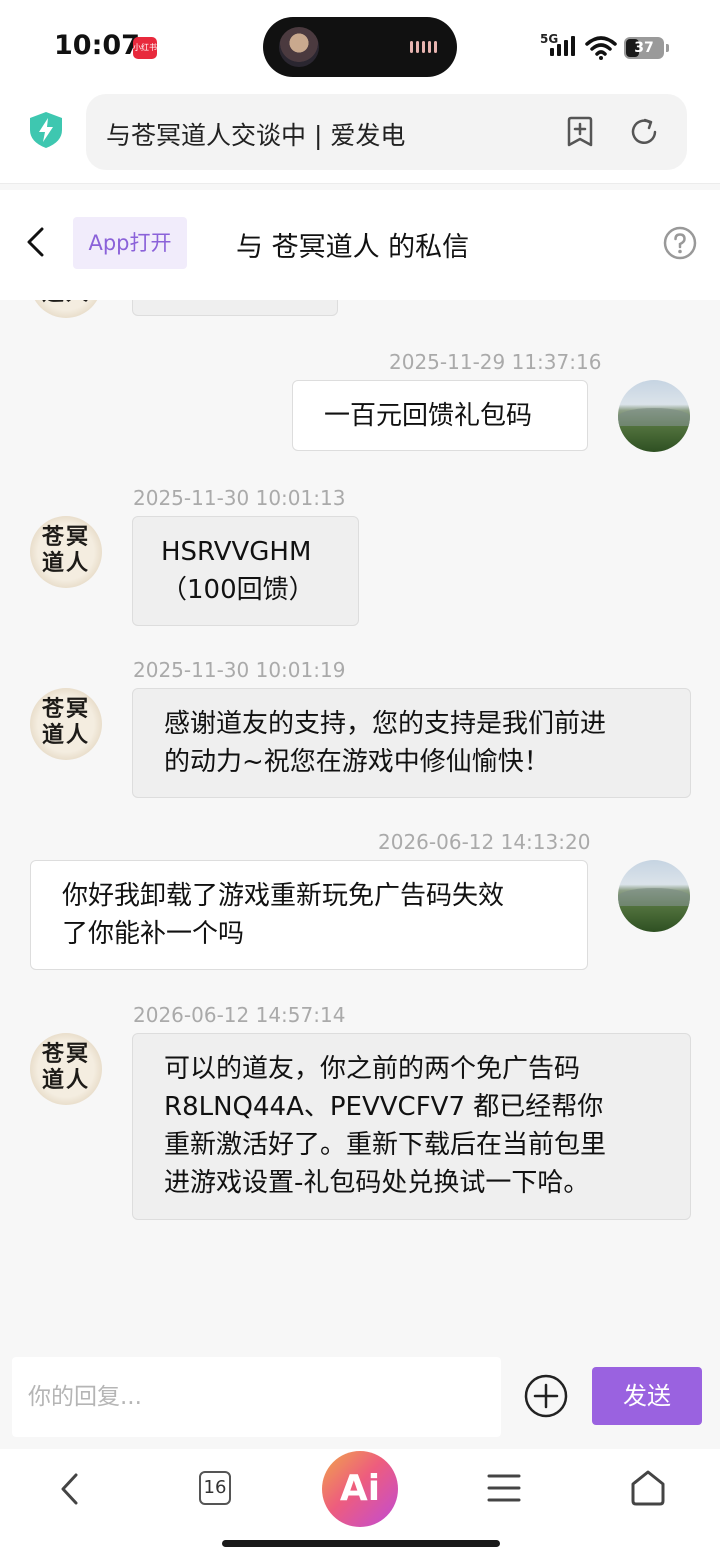  What do you see at coordinates (215, 1488) in the screenshot?
I see `tabs-button: 16` at bounding box center [215, 1488].